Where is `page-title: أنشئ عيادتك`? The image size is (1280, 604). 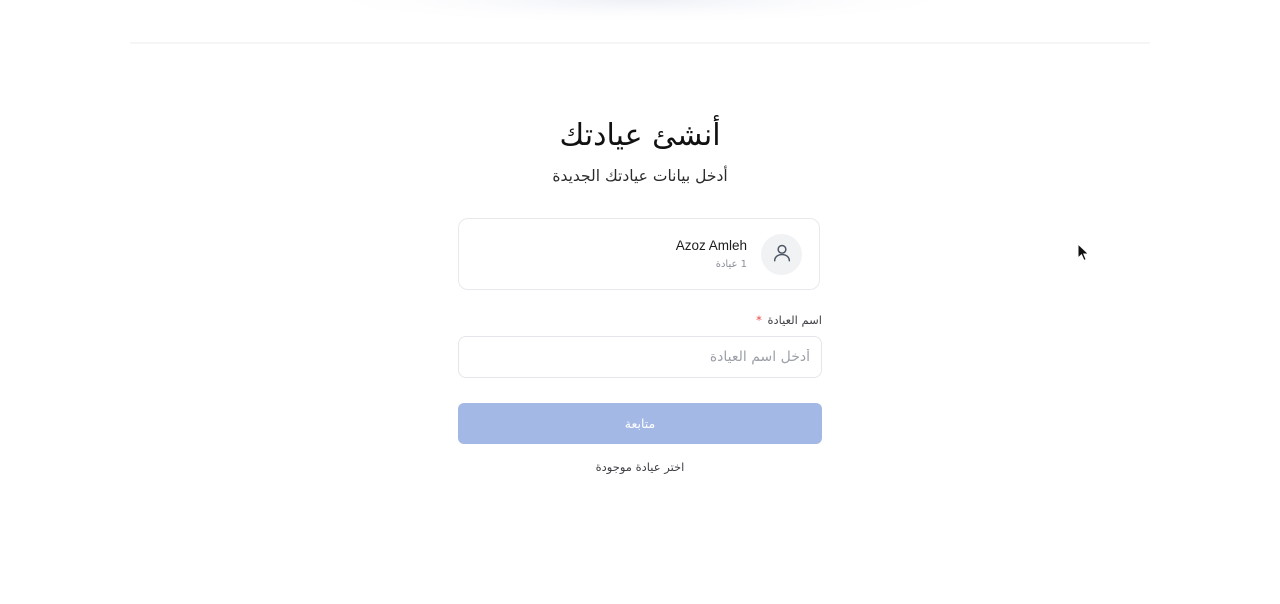 page-title: أنشئ عيادتك is located at coordinates (640, 135).